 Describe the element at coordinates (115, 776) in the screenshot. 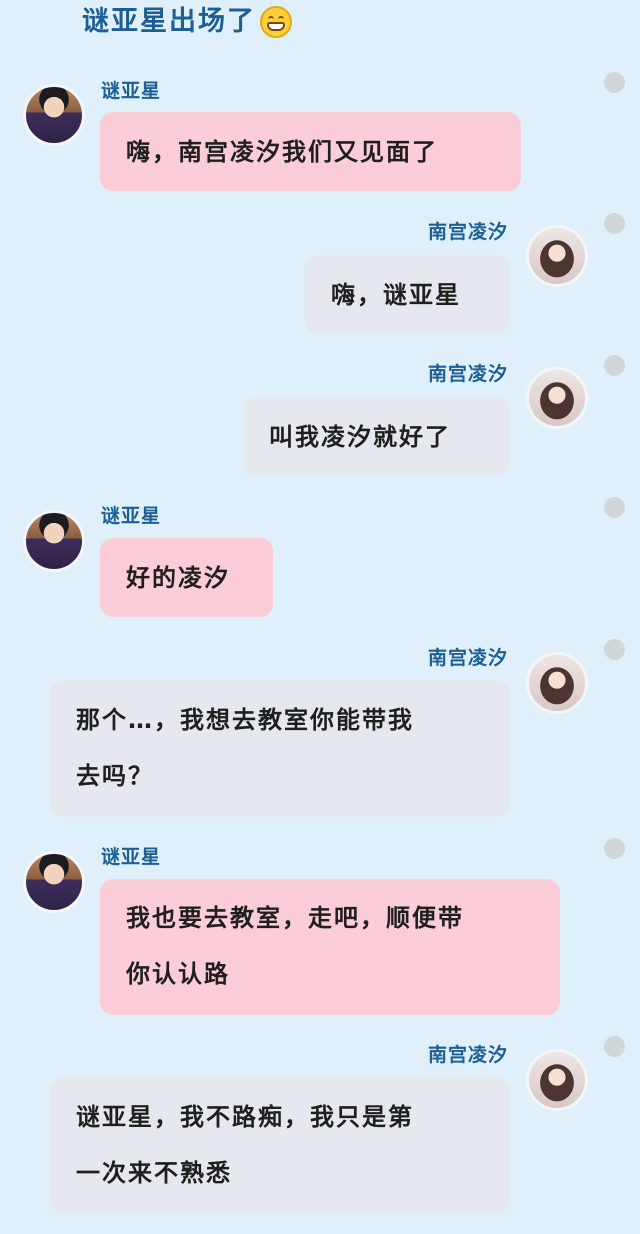

I see `message-text-line: 去吗？` at that location.